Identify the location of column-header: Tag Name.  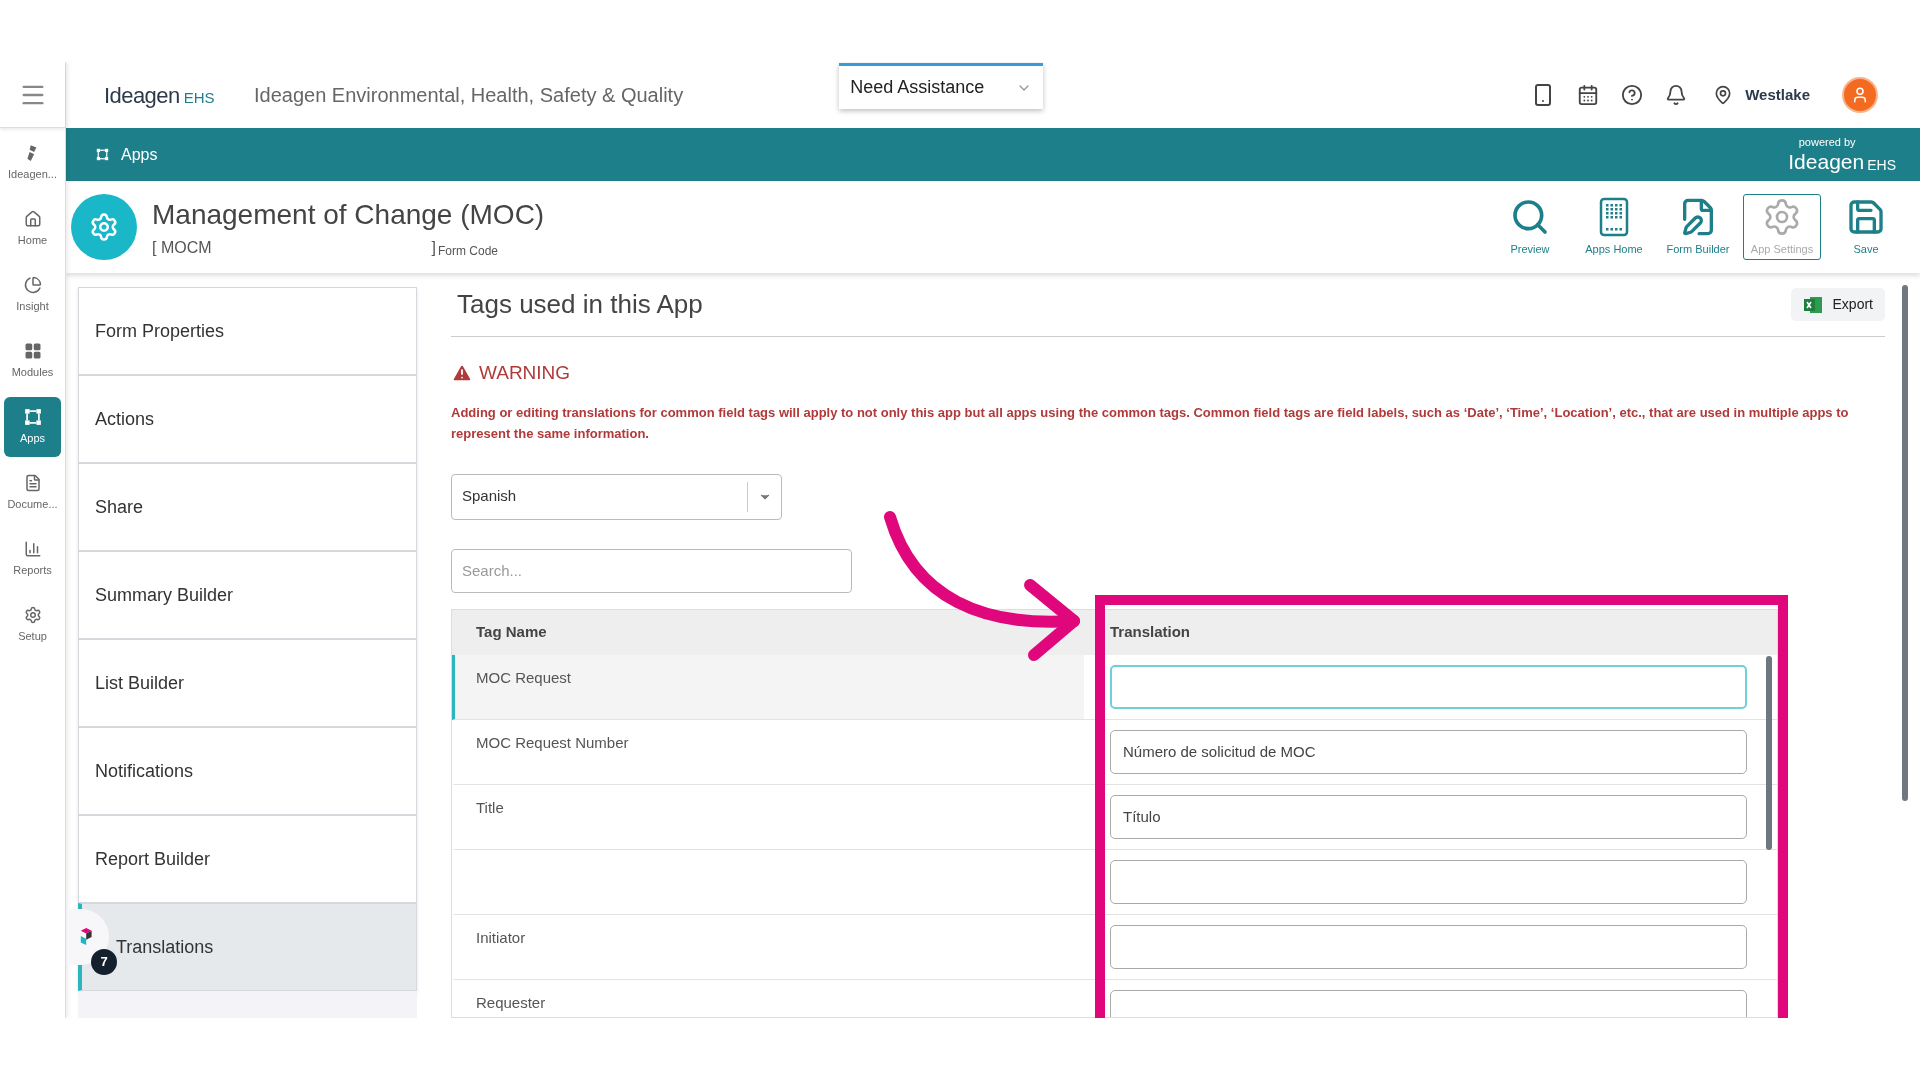
(511, 631).